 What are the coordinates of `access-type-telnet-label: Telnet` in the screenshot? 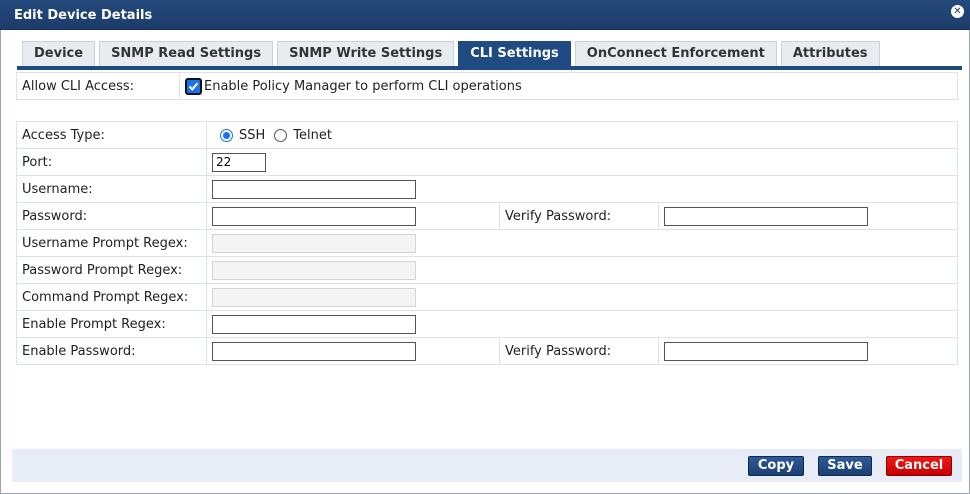 It's located at (312, 135).